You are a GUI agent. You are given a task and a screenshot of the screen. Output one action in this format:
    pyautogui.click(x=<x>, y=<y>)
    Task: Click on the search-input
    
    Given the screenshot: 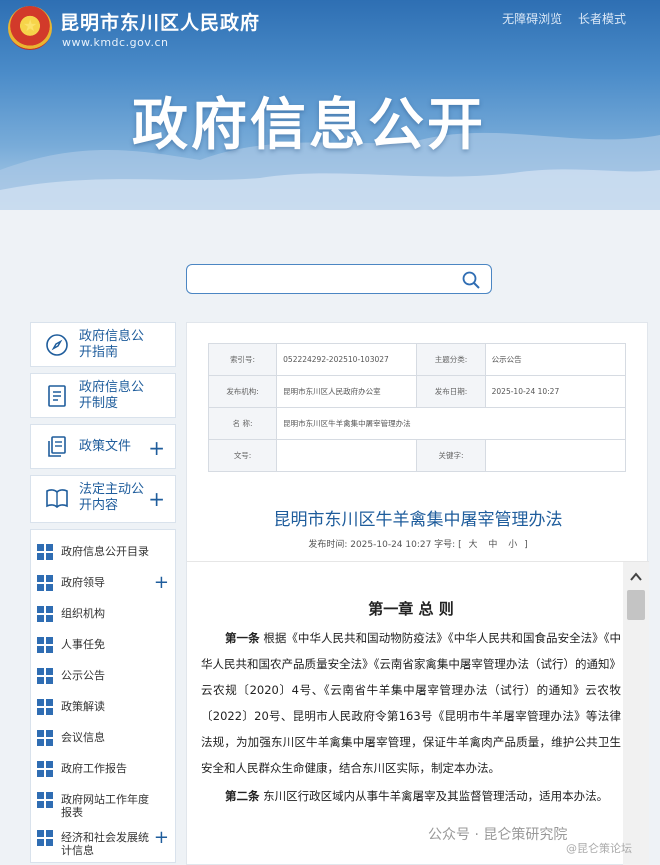 What is the action you would take?
    pyautogui.click(x=325, y=279)
    